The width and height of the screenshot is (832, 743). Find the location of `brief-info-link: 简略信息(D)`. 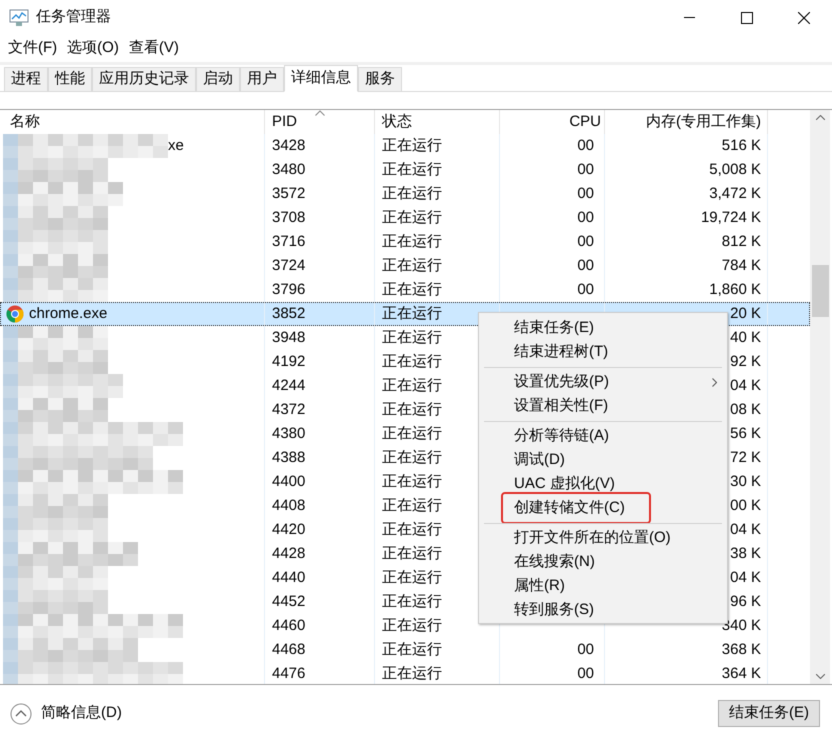

brief-info-link: 简略信息(D) is located at coordinates (66, 713).